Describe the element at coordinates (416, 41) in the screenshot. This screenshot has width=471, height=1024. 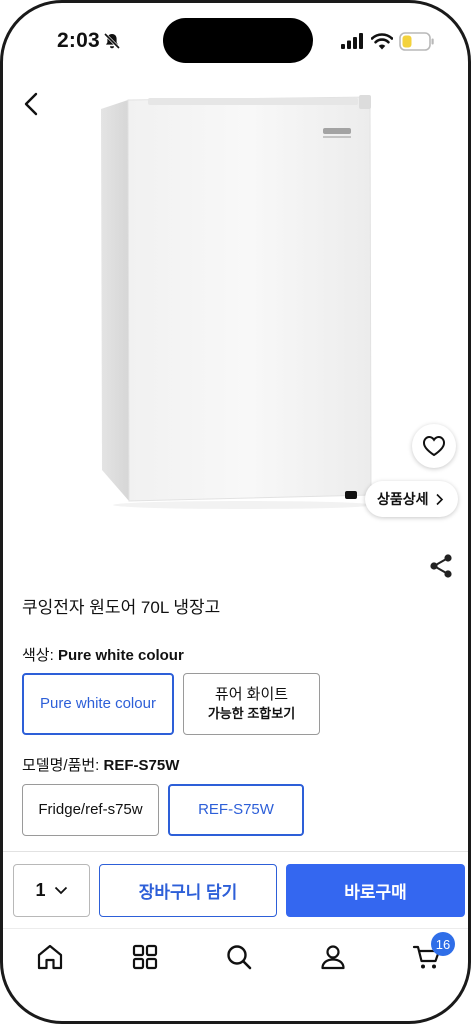
I see `battery-icon` at that location.